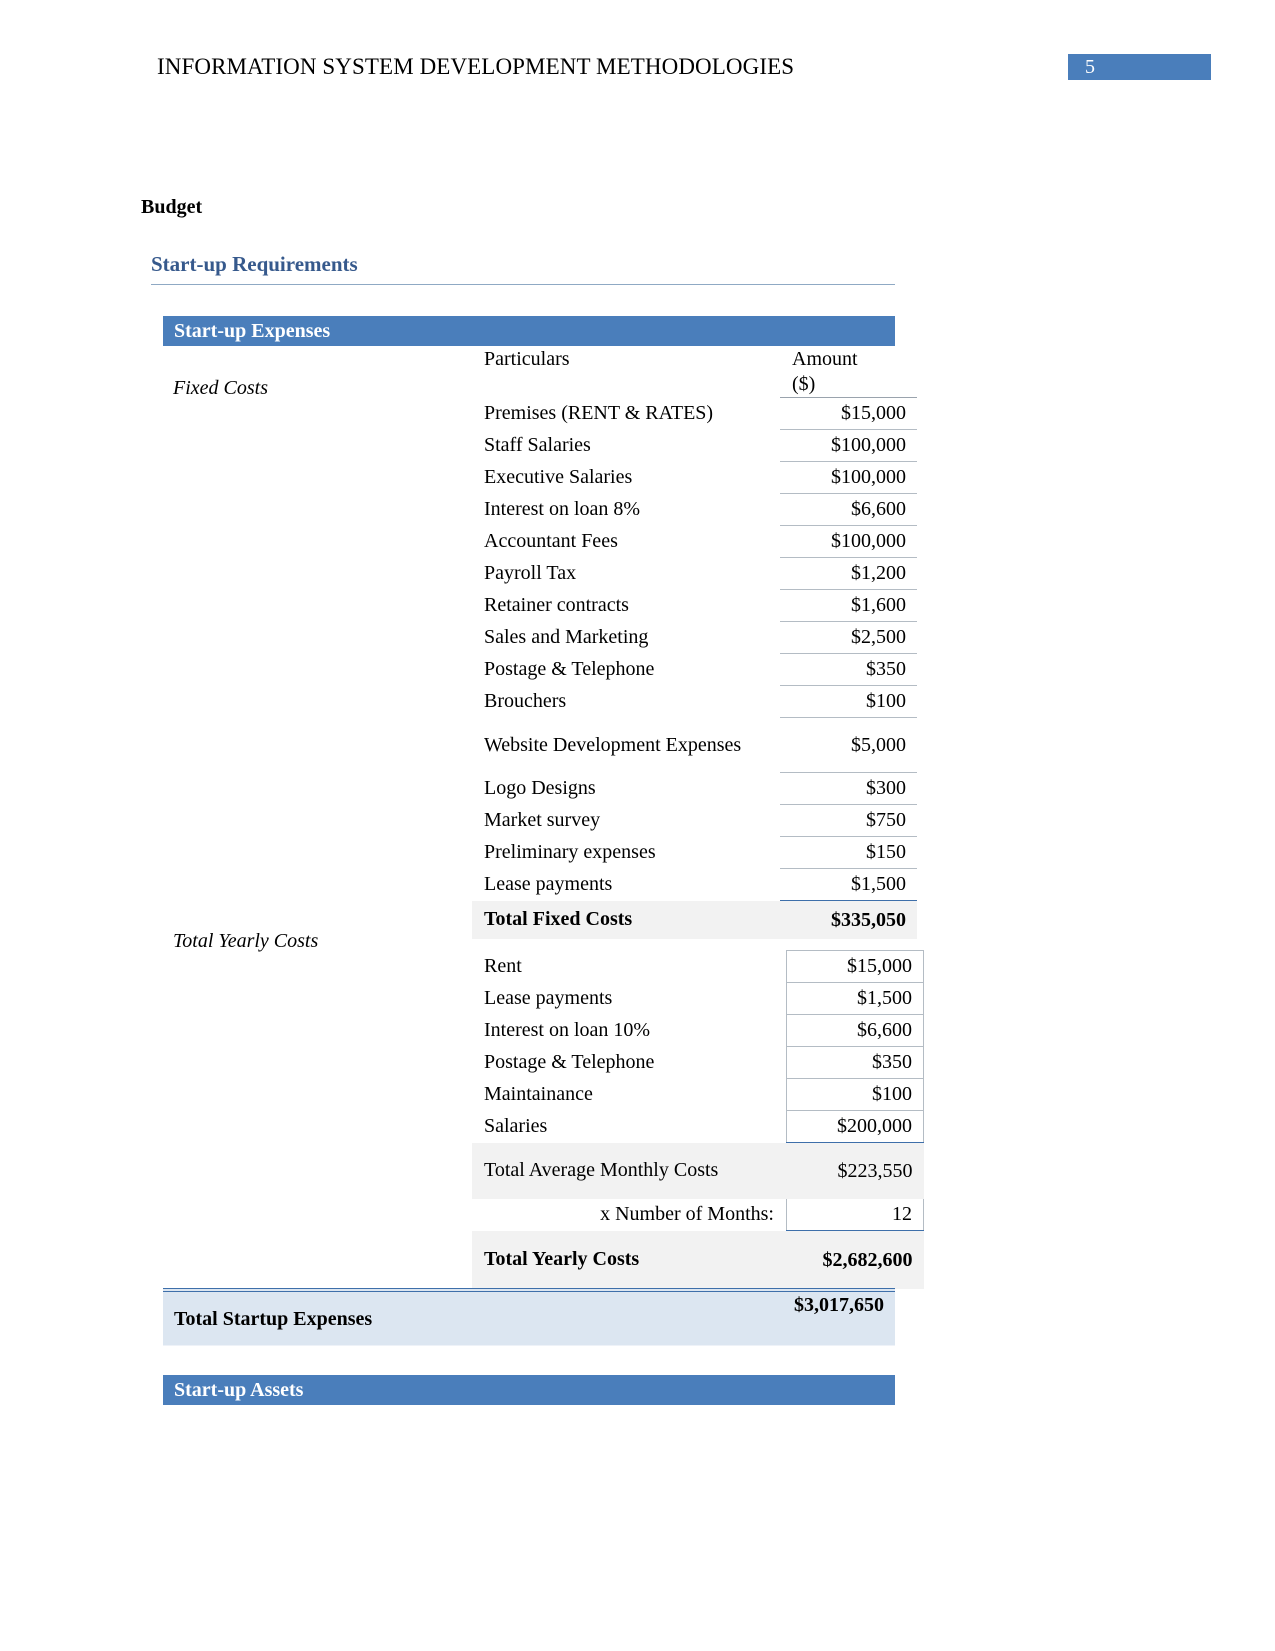 The width and height of the screenshot is (1275, 1651). What do you see at coordinates (273, 1319) in the screenshot?
I see `total-startup-expenses-label: Total Startup Expenses` at bounding box center [273, 1319].